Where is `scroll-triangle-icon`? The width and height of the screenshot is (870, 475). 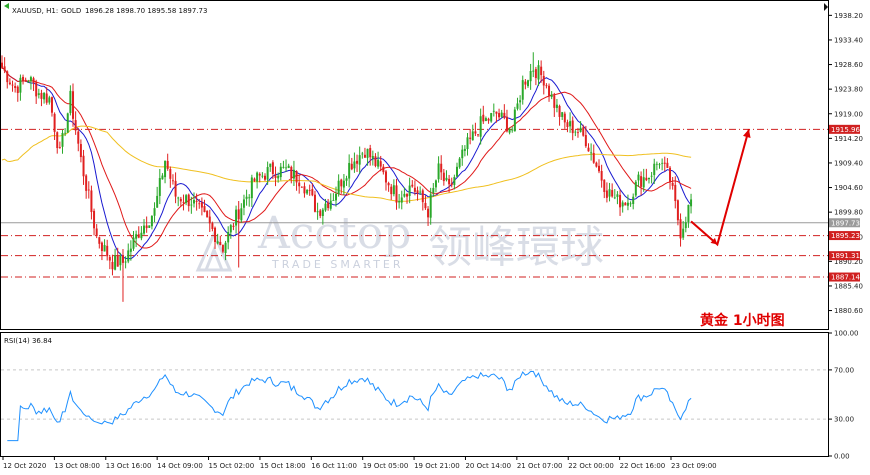
scroll-triangle-icon is located at coordinates (826, 7).